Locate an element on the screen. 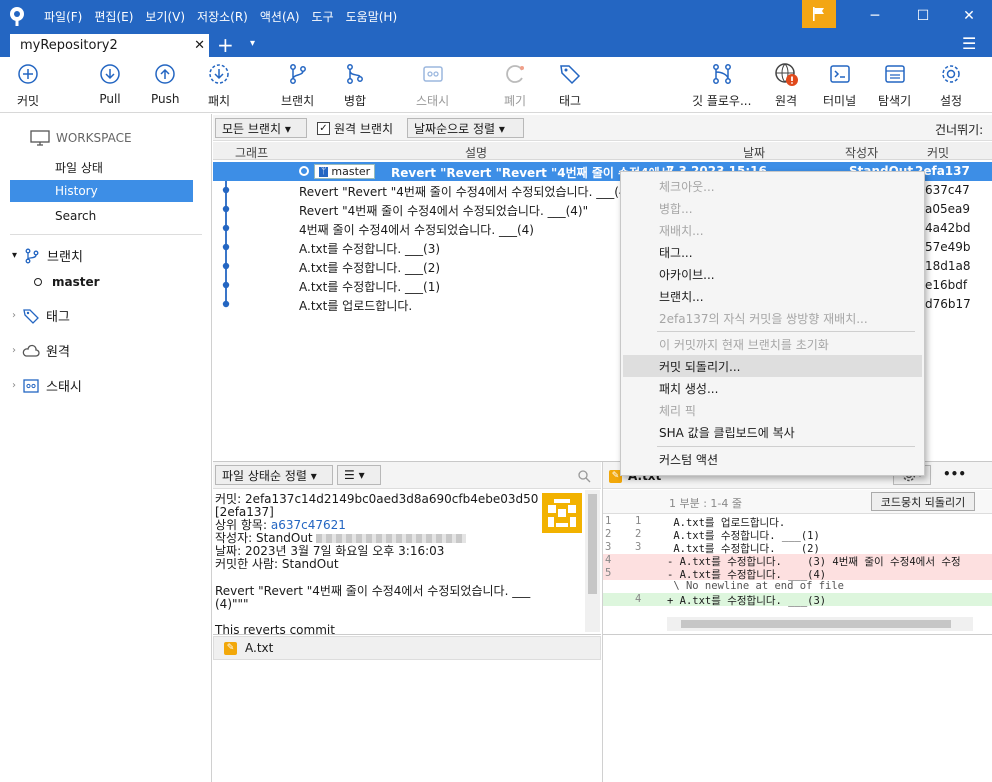 The height and width of the screenshot is (782, 992). merge-label: 병합 is located at coordinates (355, 101).